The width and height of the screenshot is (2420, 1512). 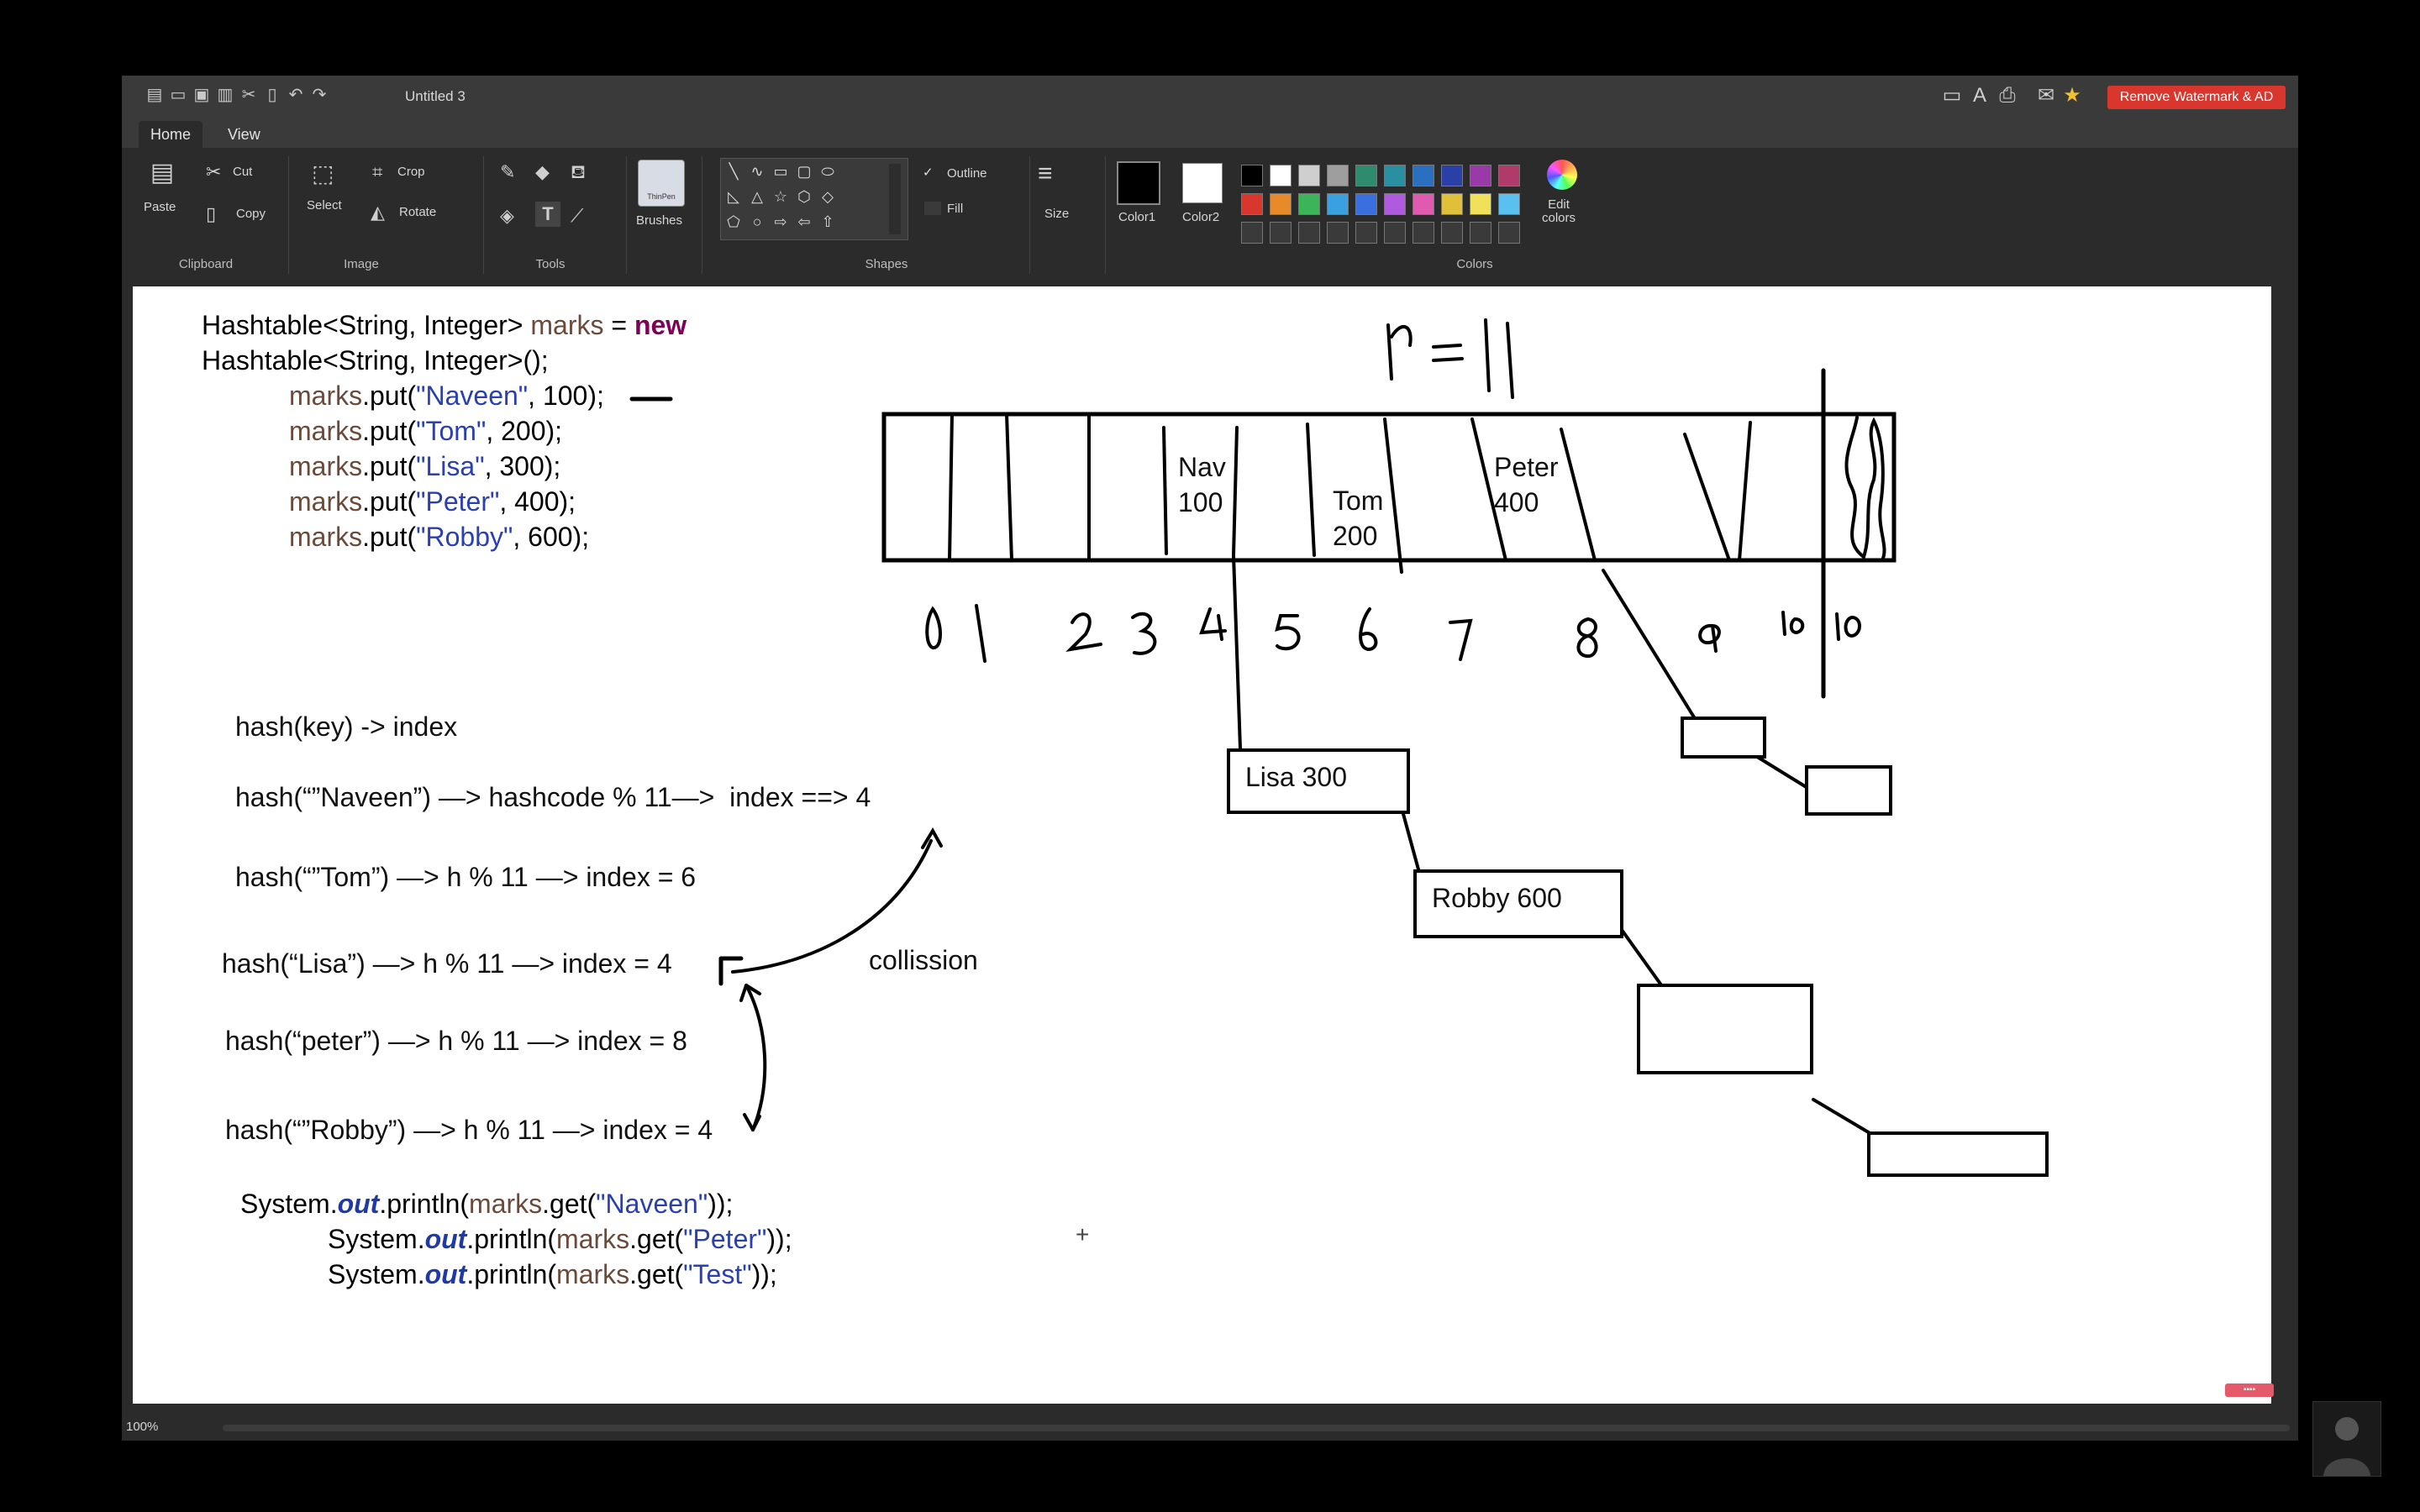 I want to click on paste-icon: ▤, so click(x=162, y=173).